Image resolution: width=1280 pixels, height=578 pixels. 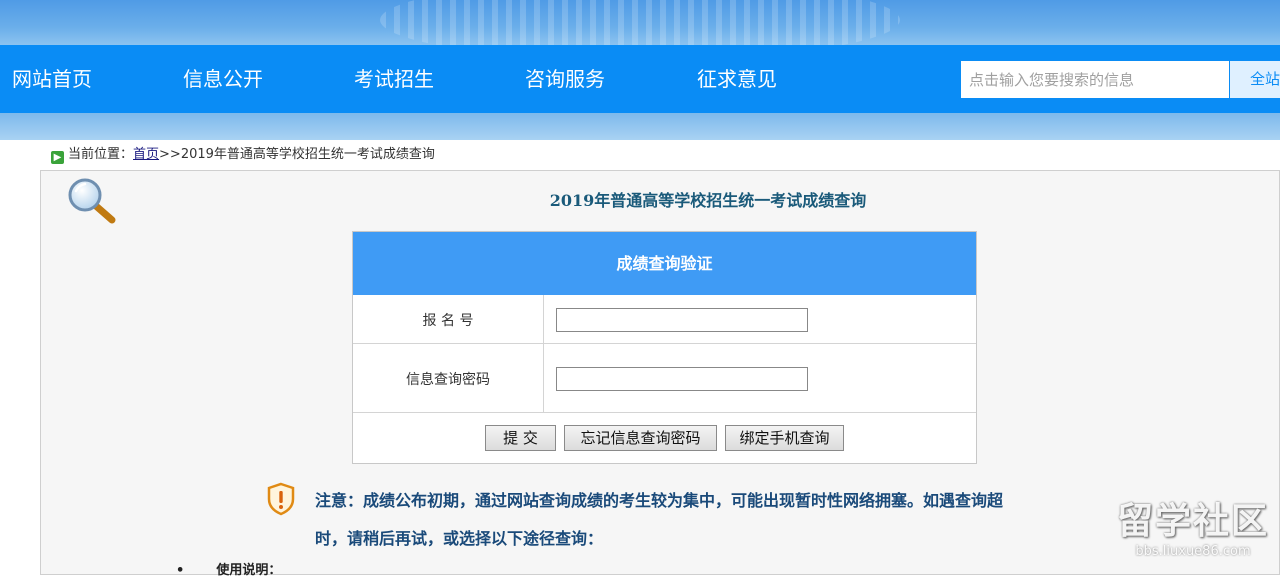 What do you see at coordinates (682, 320) in the screenshot?
I see `registration-number-input` at bounding box center [682, 320].